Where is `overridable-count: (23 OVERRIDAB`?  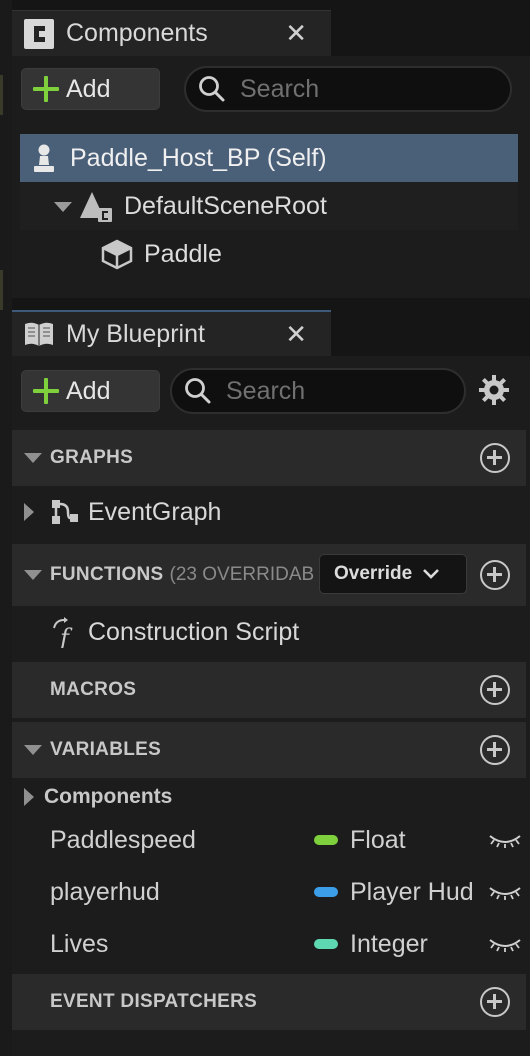 overridable-count: (23 OVERRIDAB is located at coordinates (242, 574).